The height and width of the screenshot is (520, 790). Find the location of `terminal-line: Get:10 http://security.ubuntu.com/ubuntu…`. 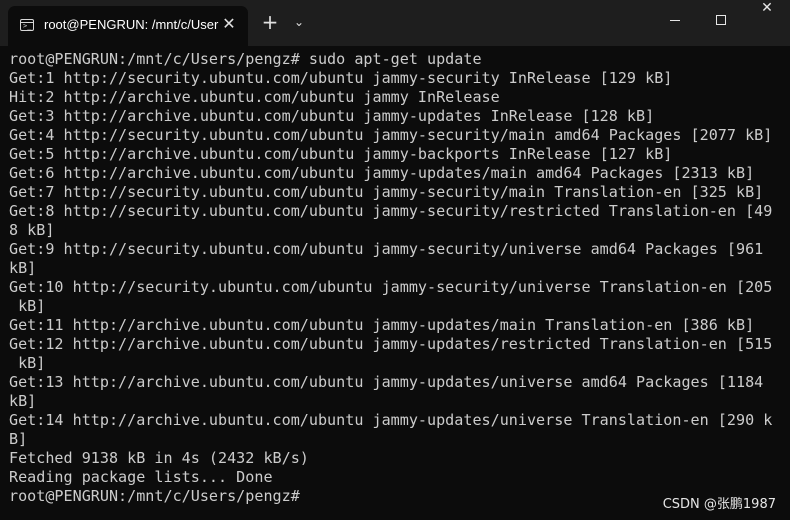

terminal-line: Get:10 http://security.ubuntu.com/ubuntu… is located at coordinates (391, 287).